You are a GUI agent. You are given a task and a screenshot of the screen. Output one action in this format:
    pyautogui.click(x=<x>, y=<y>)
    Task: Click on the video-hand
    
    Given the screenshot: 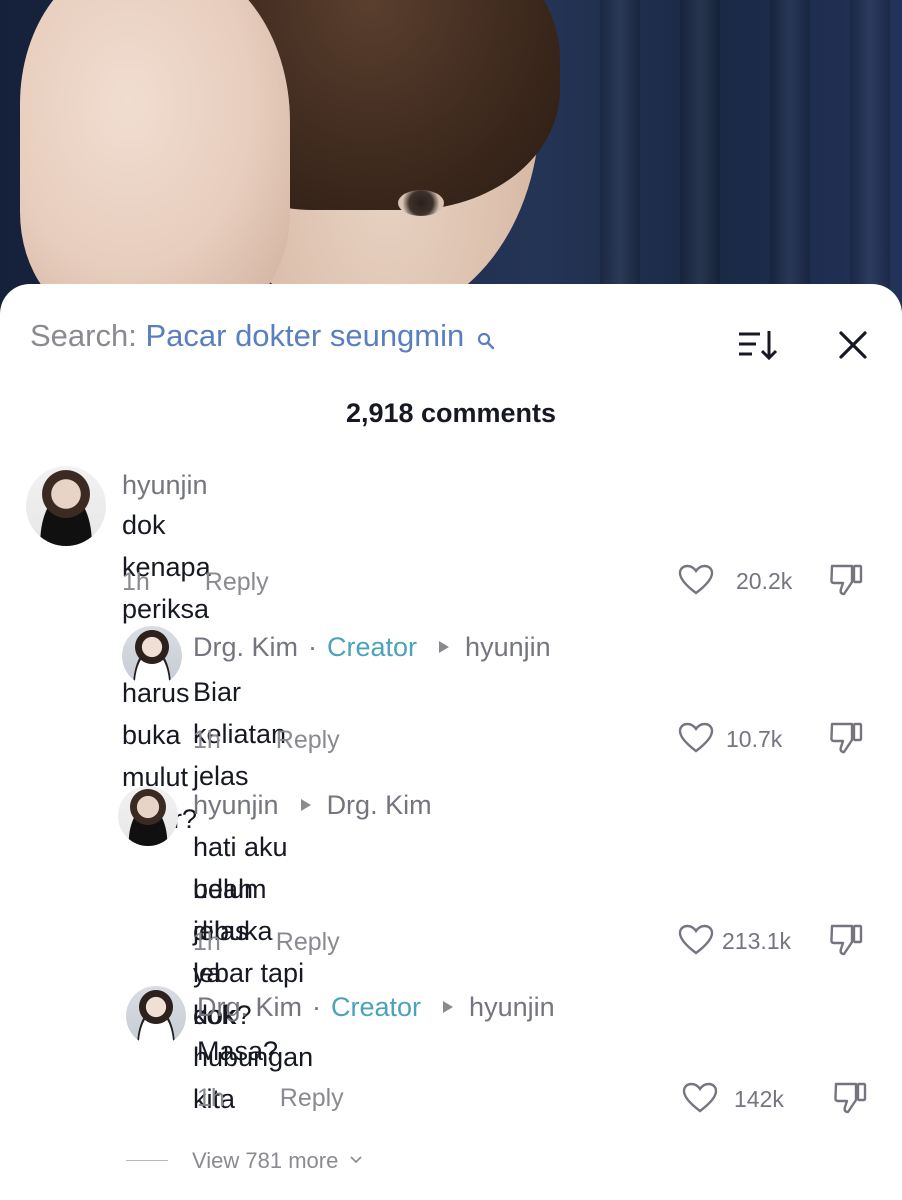 What is the action you would take?
    pyautogui.click(x=155, y=160)
    